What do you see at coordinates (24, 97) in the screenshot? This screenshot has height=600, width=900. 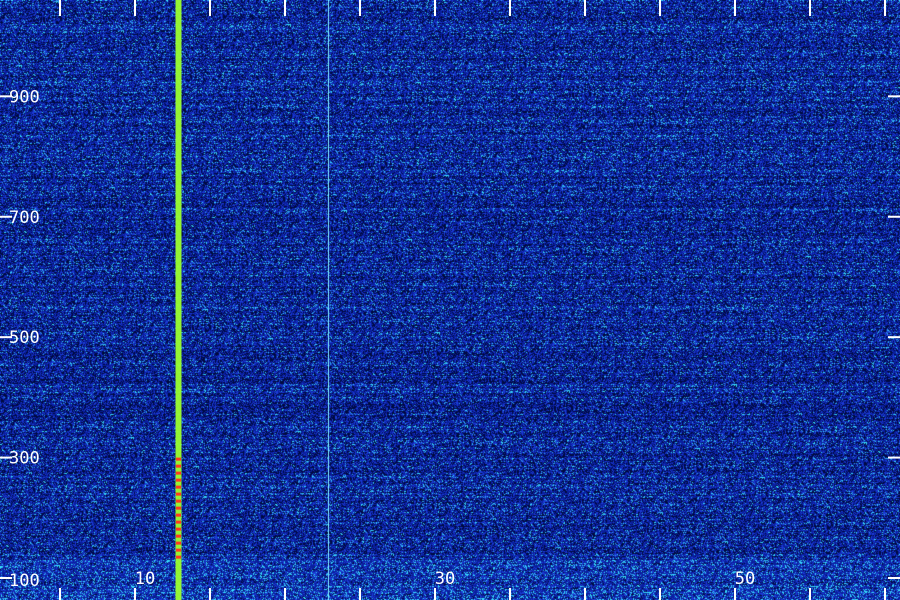 I see `y-tick-label-4: 900` at bounding box center [24, 97].